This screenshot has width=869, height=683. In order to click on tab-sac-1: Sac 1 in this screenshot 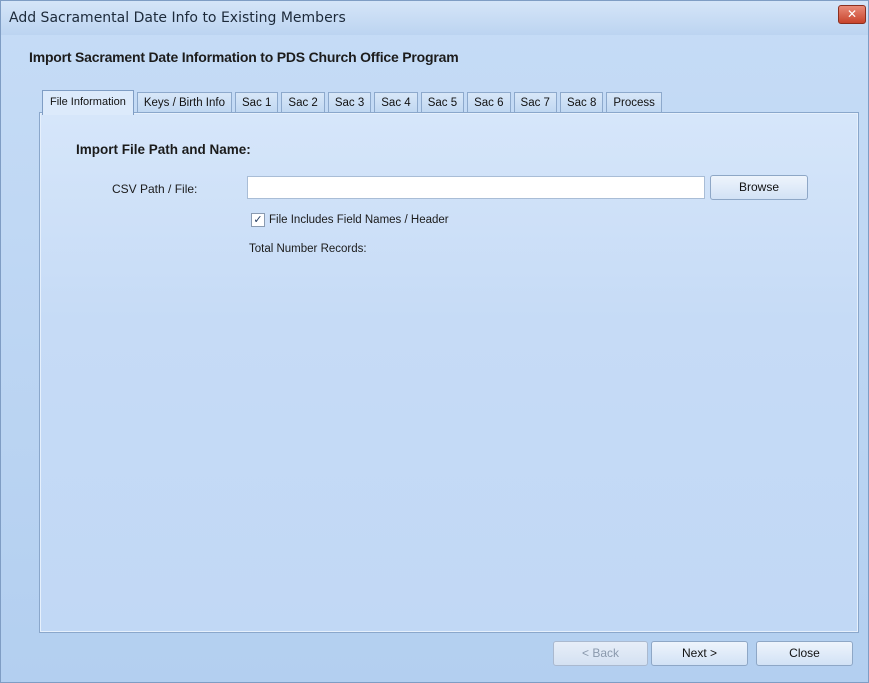, I will do `click(257, 103)`.